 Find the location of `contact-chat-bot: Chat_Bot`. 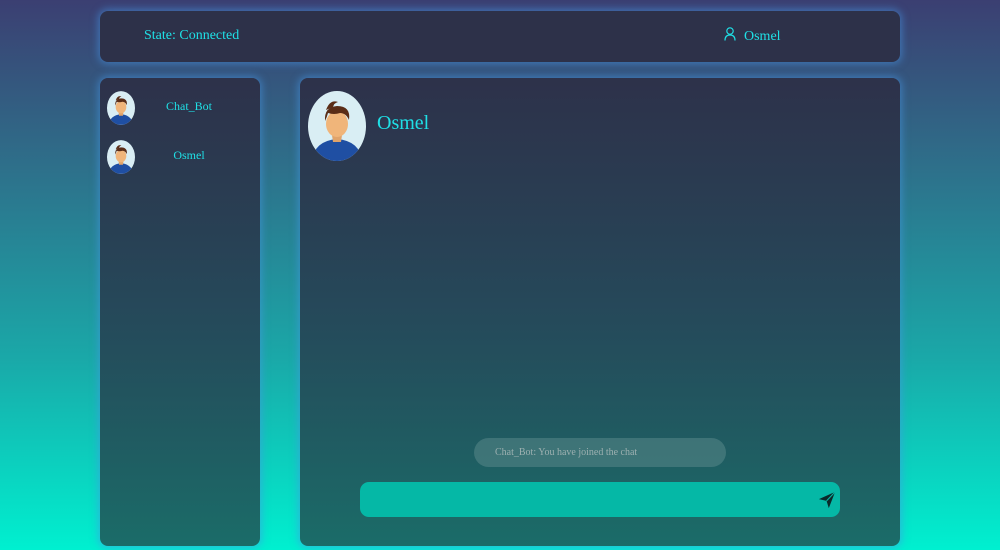

contact-chat-bot: Chat_Bot is located at coordinates (182, 108).